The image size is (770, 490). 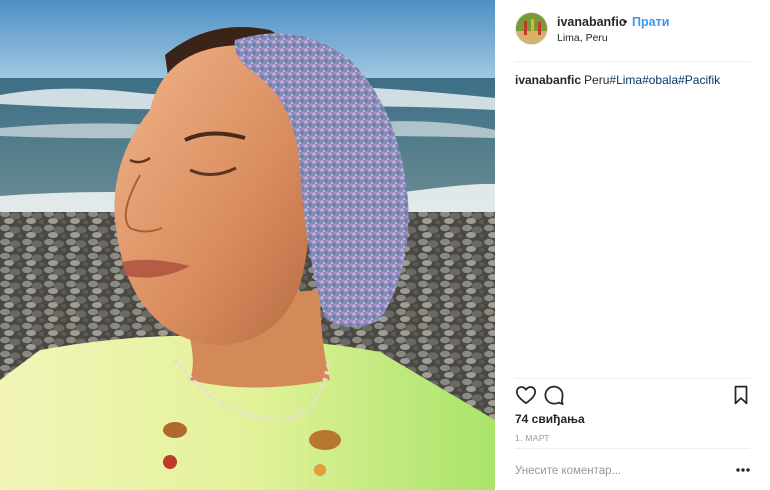 I want to click on avatar, so click(x=531, y=28).